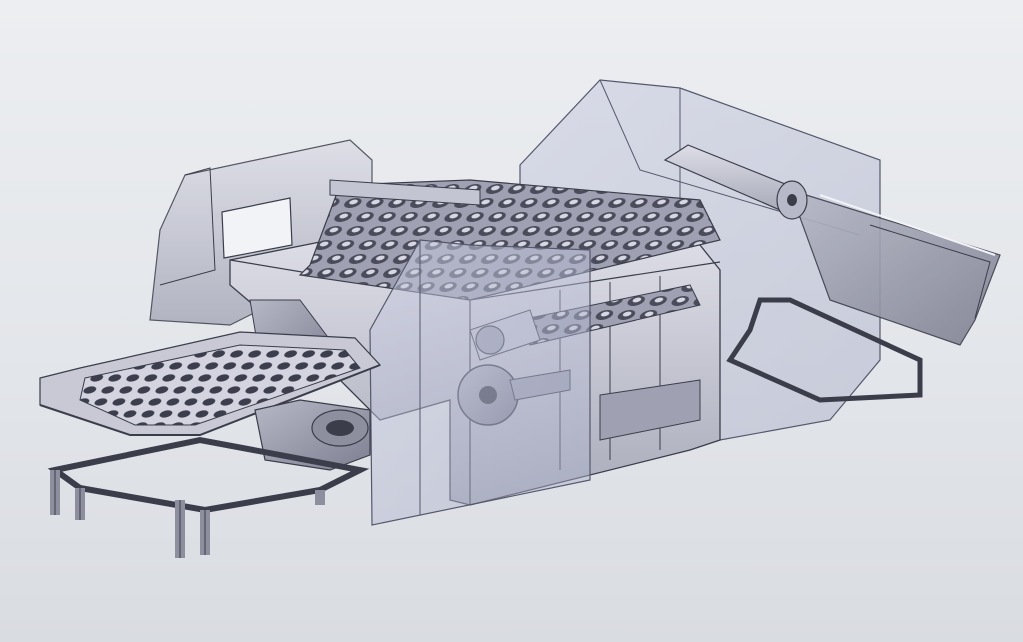  Describe the element at coordinates (480, 382) in the screenshot. I see `front-transparent-cover` at that location.